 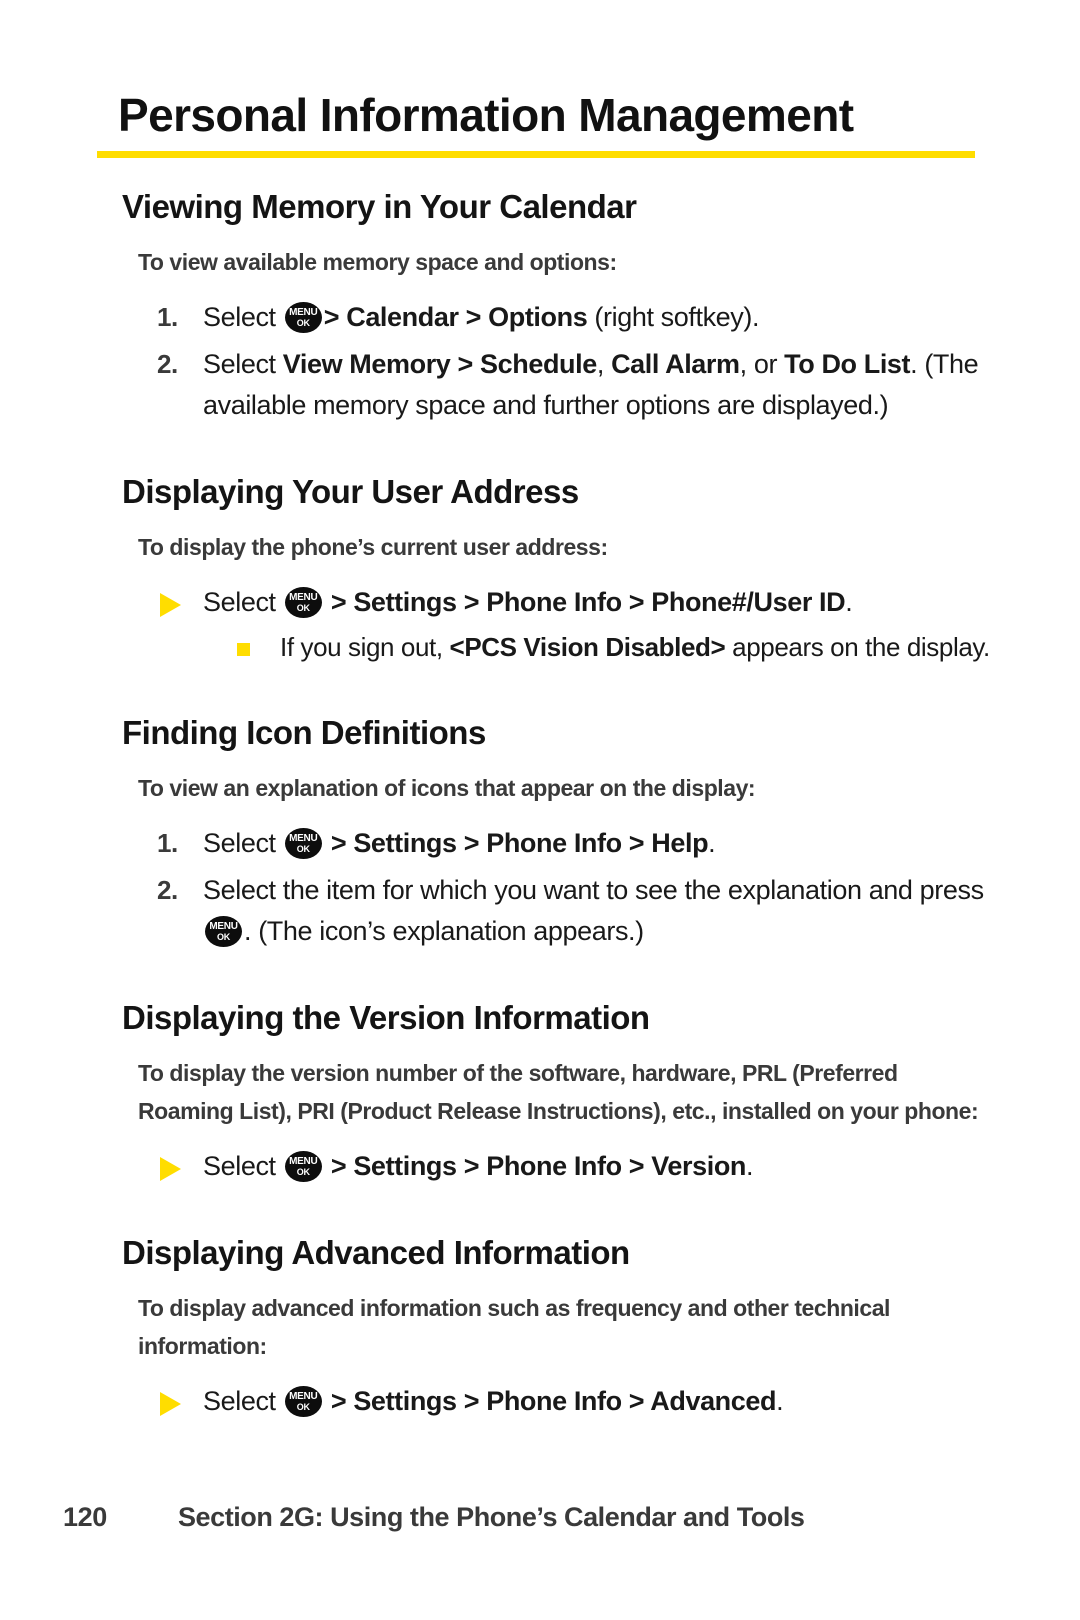 What do you see at coordinates (857, 647) in the screenshot?
I see `sub-bullet-tail: appears on the display.` at bounding box center [857, 647].